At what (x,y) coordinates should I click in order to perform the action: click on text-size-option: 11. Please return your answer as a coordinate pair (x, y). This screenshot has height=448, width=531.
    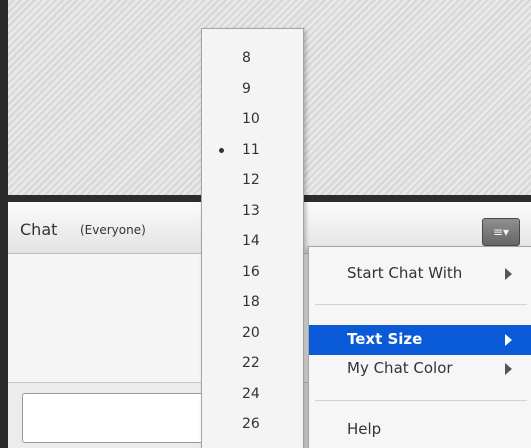
    Looking at the image, I should click on (252, 151).